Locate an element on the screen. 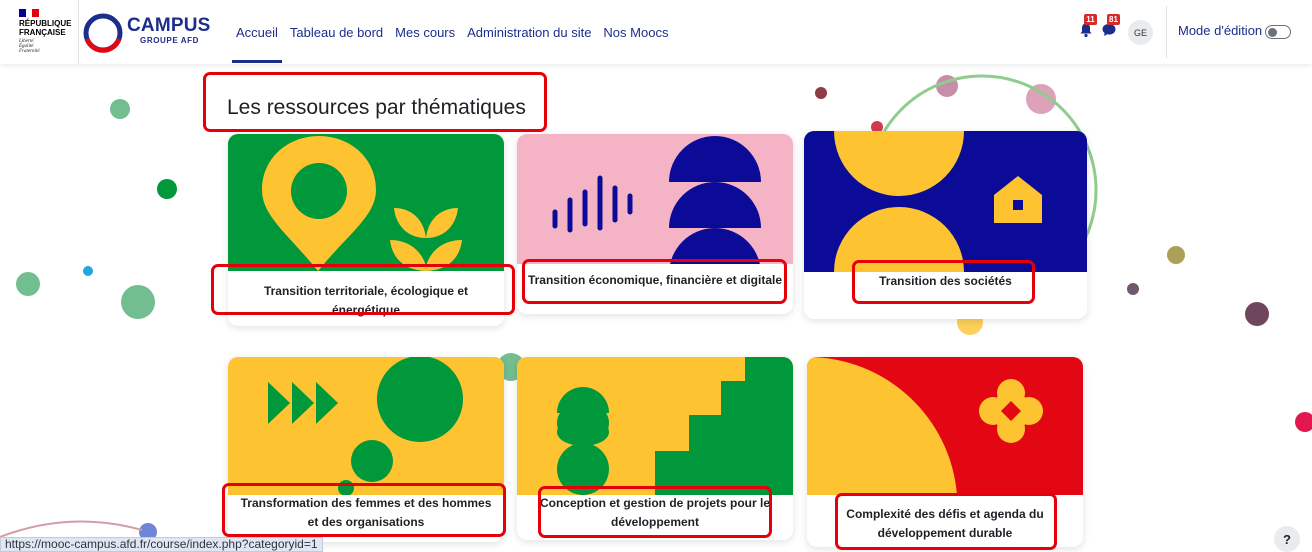 The height and width of the screenshot is (552, 1312). card-image-conception is located at coordinates (655, 426).